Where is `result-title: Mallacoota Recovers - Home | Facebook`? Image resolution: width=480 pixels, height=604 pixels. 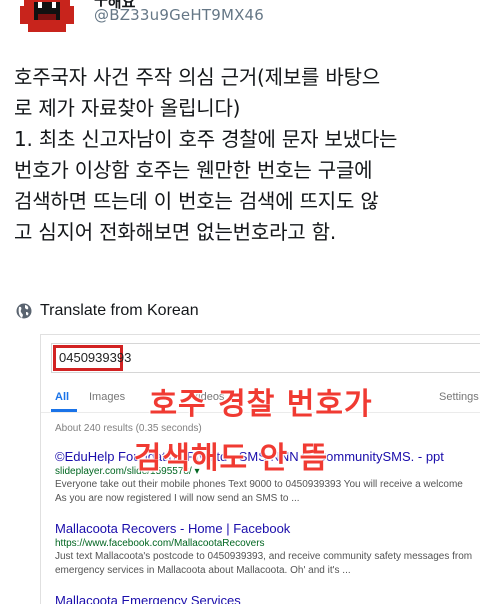
result-title: Mallacoota Recovers - Home | Facebook is located at coordinates (173, 528).